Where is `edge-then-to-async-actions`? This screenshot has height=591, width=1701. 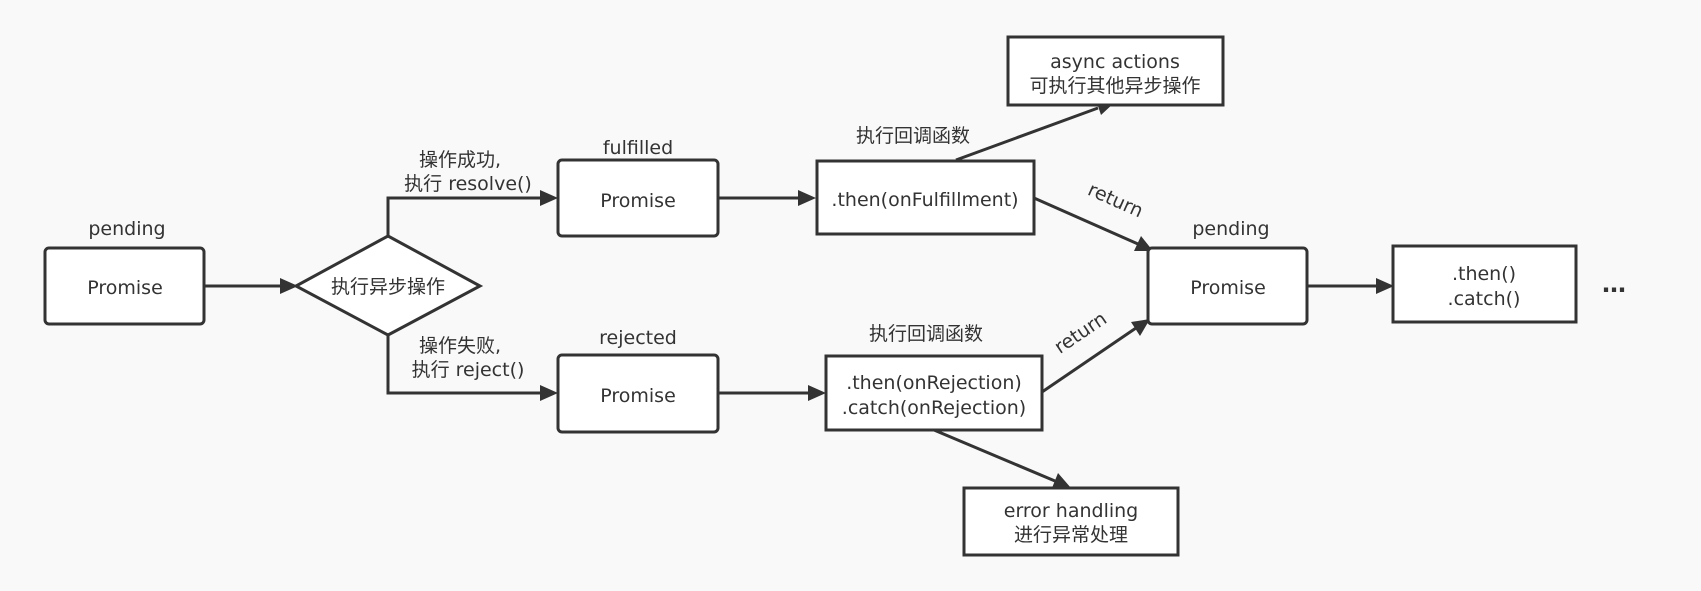 edge-then-to-async-actions is located at coordinates (1035, 131).